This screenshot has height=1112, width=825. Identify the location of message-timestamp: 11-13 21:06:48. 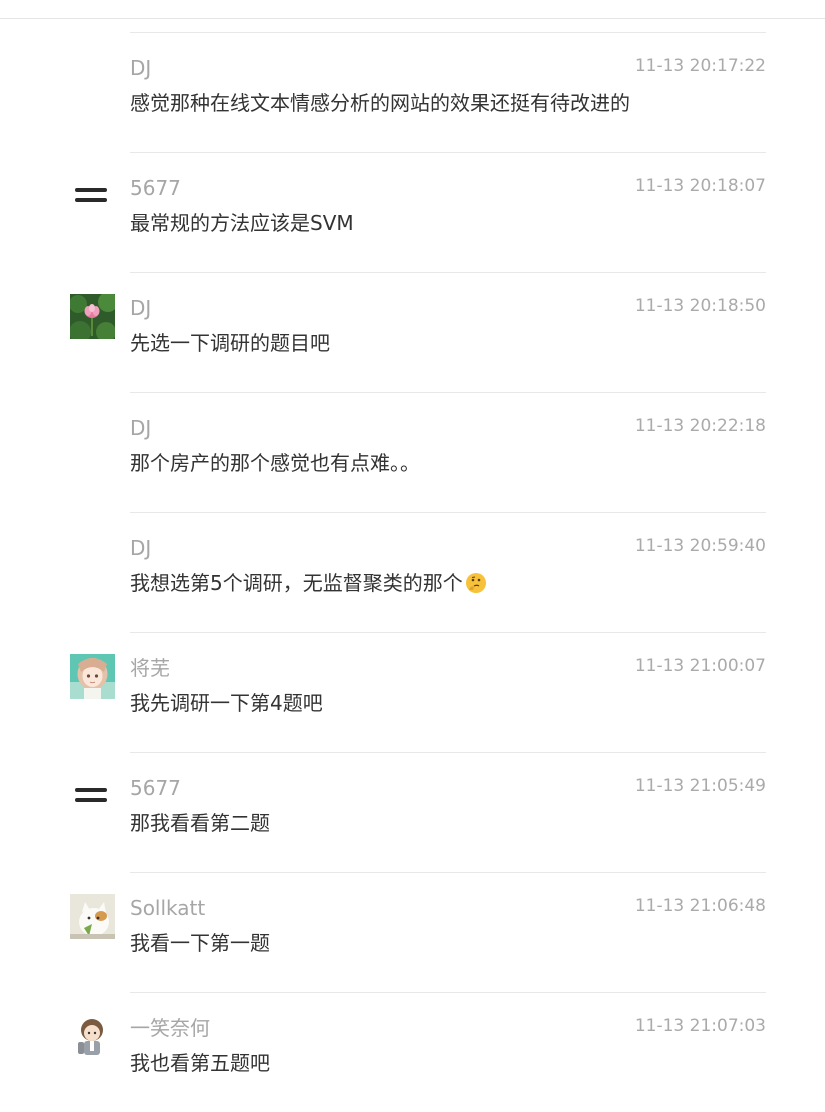
(700, 906).